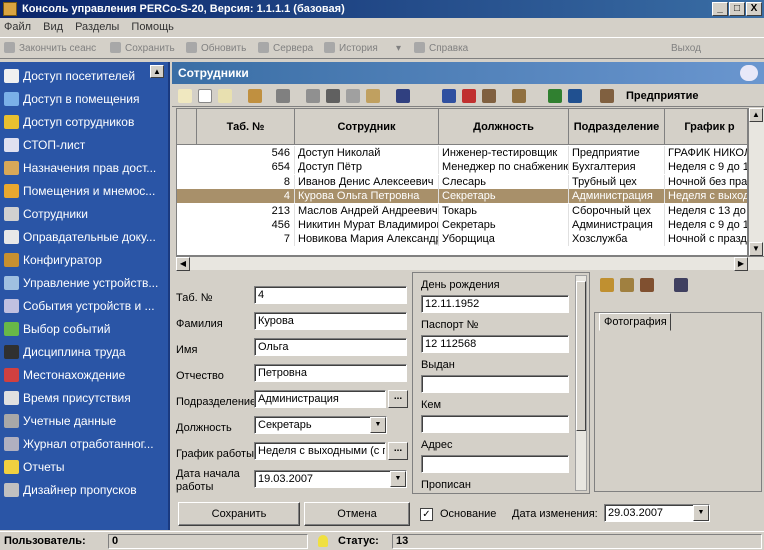 Image resolution: width=764 pixels, height=550 pixels. What do you see at coordinates (83, 122) in the screenshot?
I see `sidebar-item: Доступ сотрудников` at bounding box center [83, 122].